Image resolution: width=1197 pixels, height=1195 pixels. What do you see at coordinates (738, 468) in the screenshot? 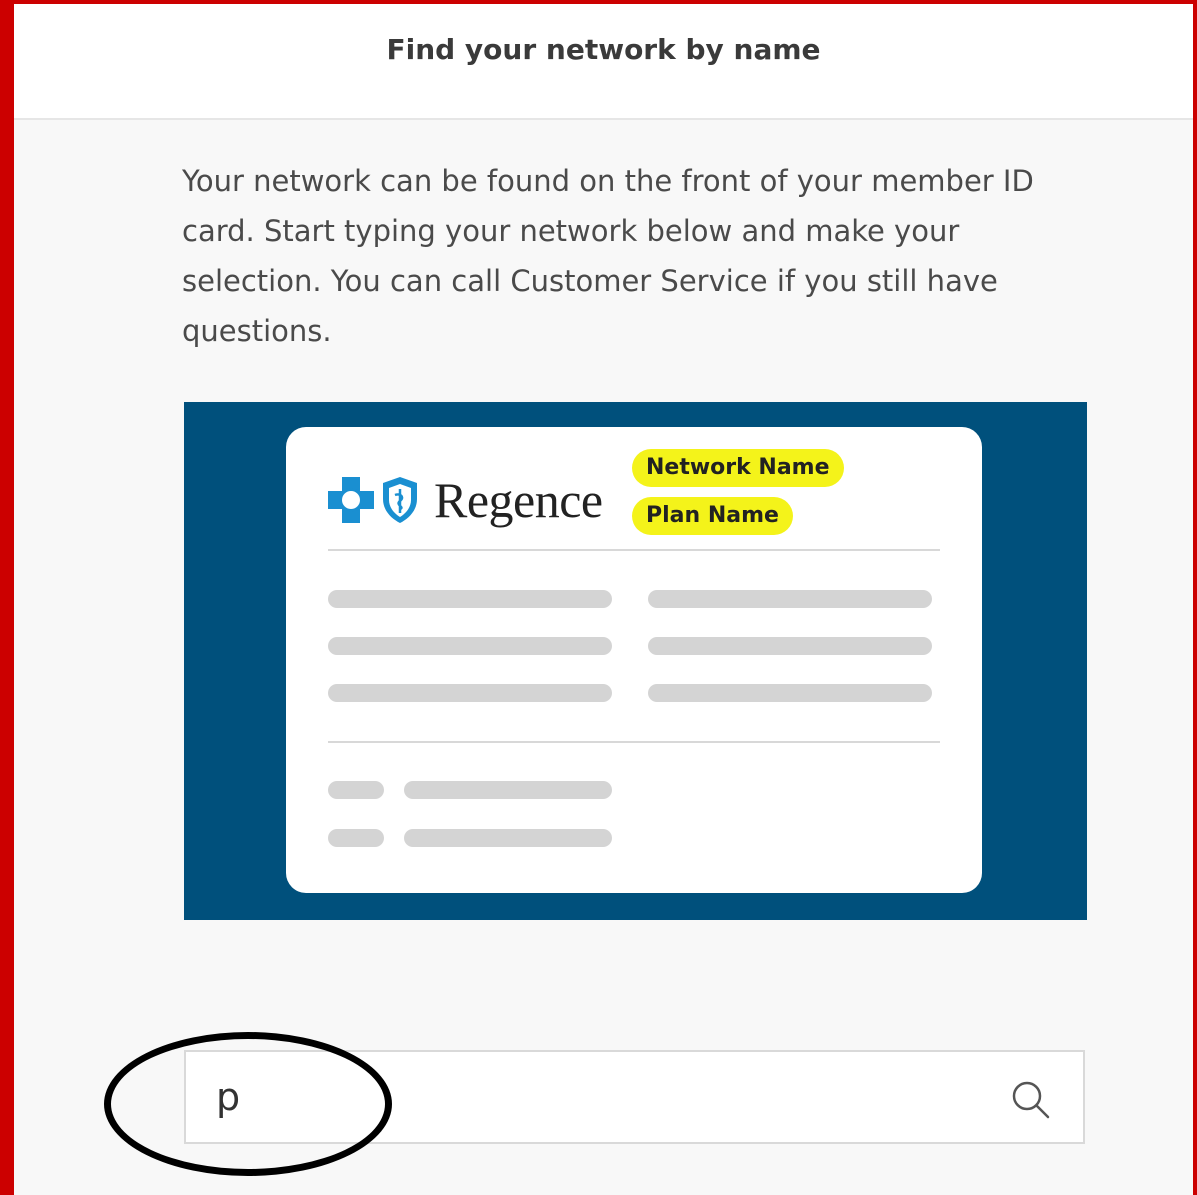
I see `network-name-label: Network Name` at bounding box center [738, 468].